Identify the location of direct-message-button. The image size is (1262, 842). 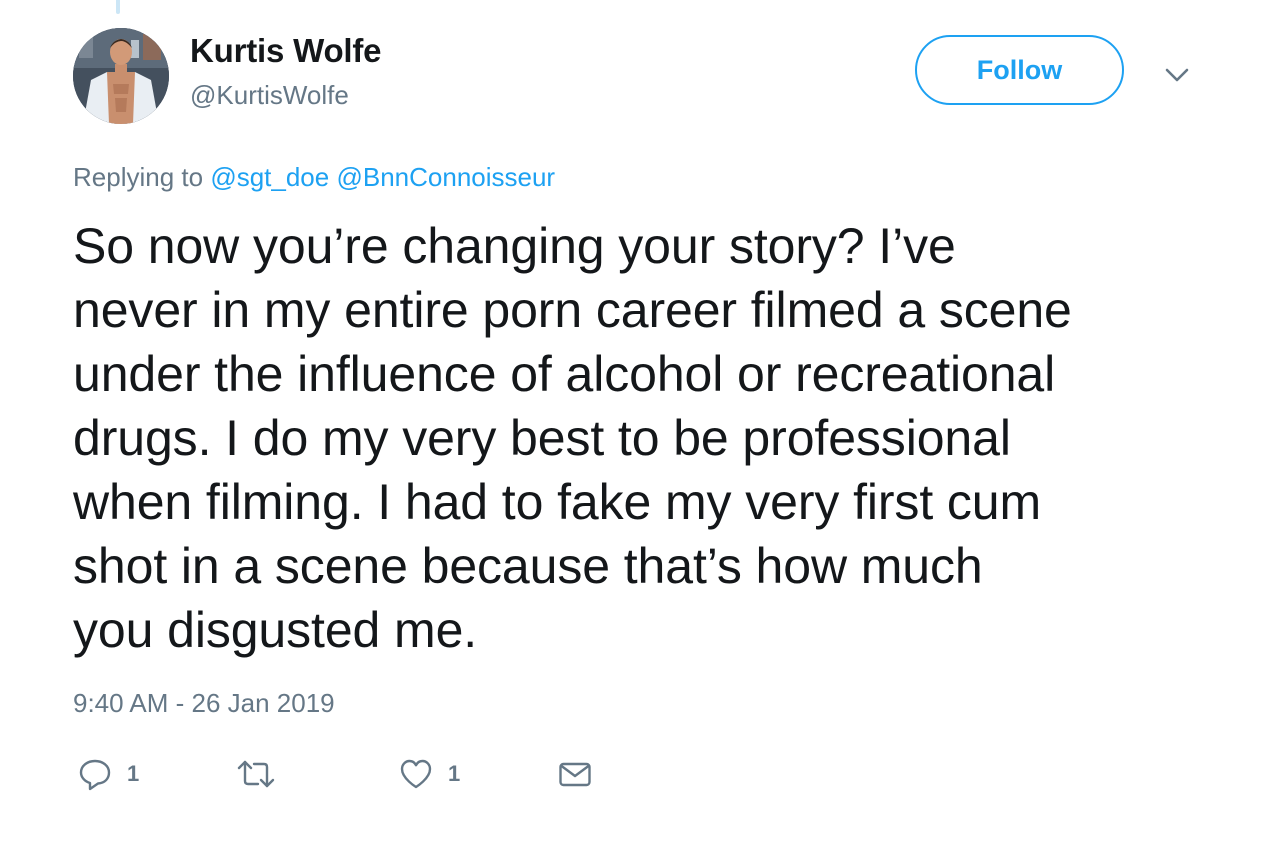
(575, 774).